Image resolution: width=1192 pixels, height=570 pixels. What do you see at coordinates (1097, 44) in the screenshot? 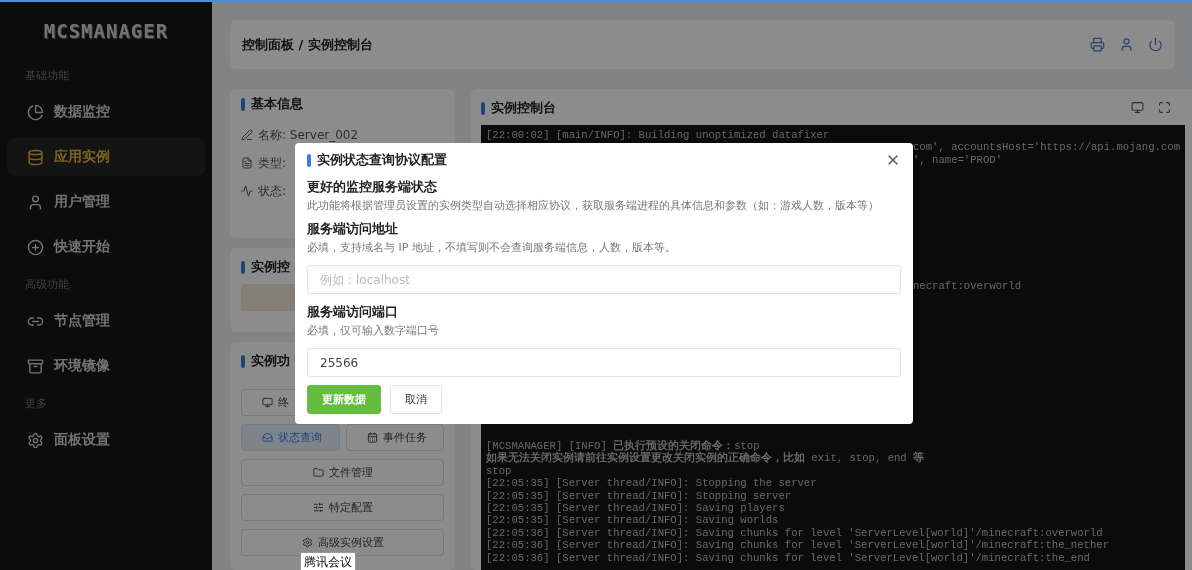
I see `printer-icon` at bounding box center [1097, 44].